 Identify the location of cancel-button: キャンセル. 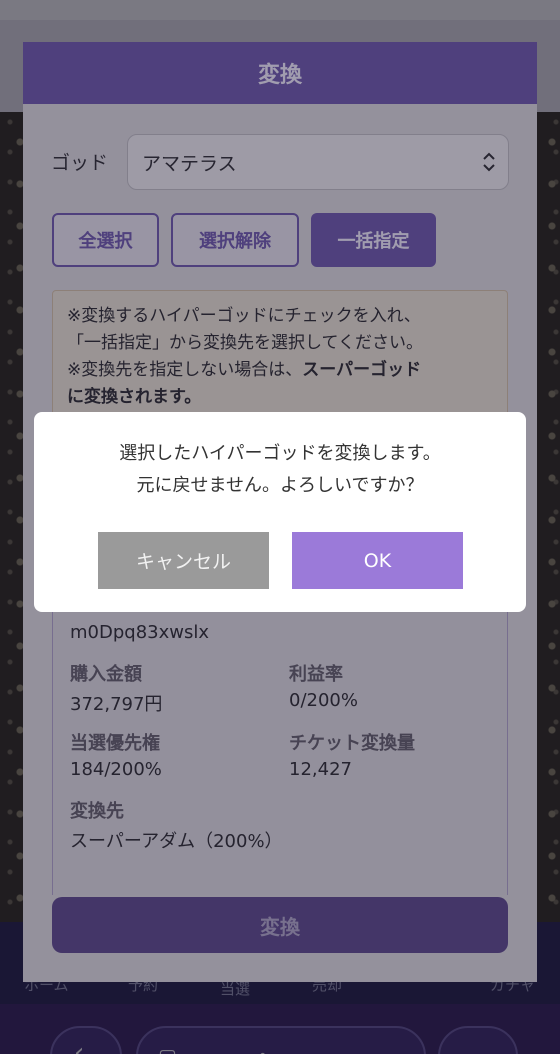
(183, 560).